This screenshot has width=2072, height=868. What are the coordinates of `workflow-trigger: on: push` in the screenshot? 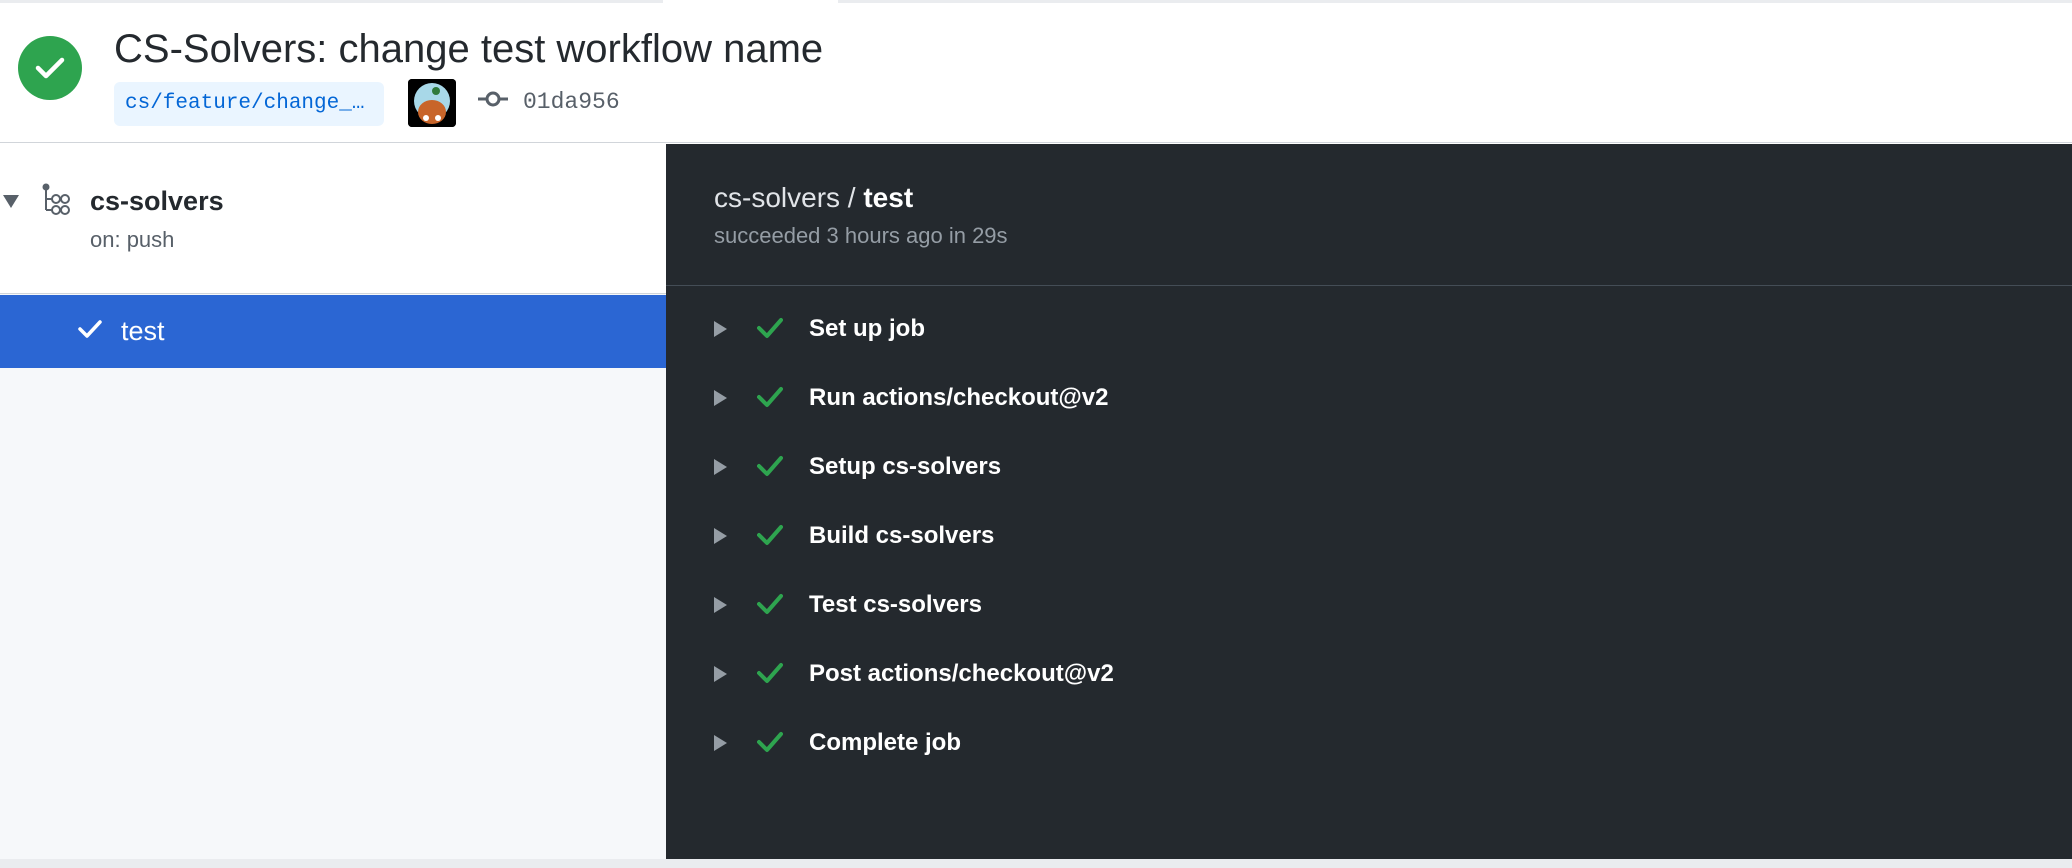 It's located at (132, 239).